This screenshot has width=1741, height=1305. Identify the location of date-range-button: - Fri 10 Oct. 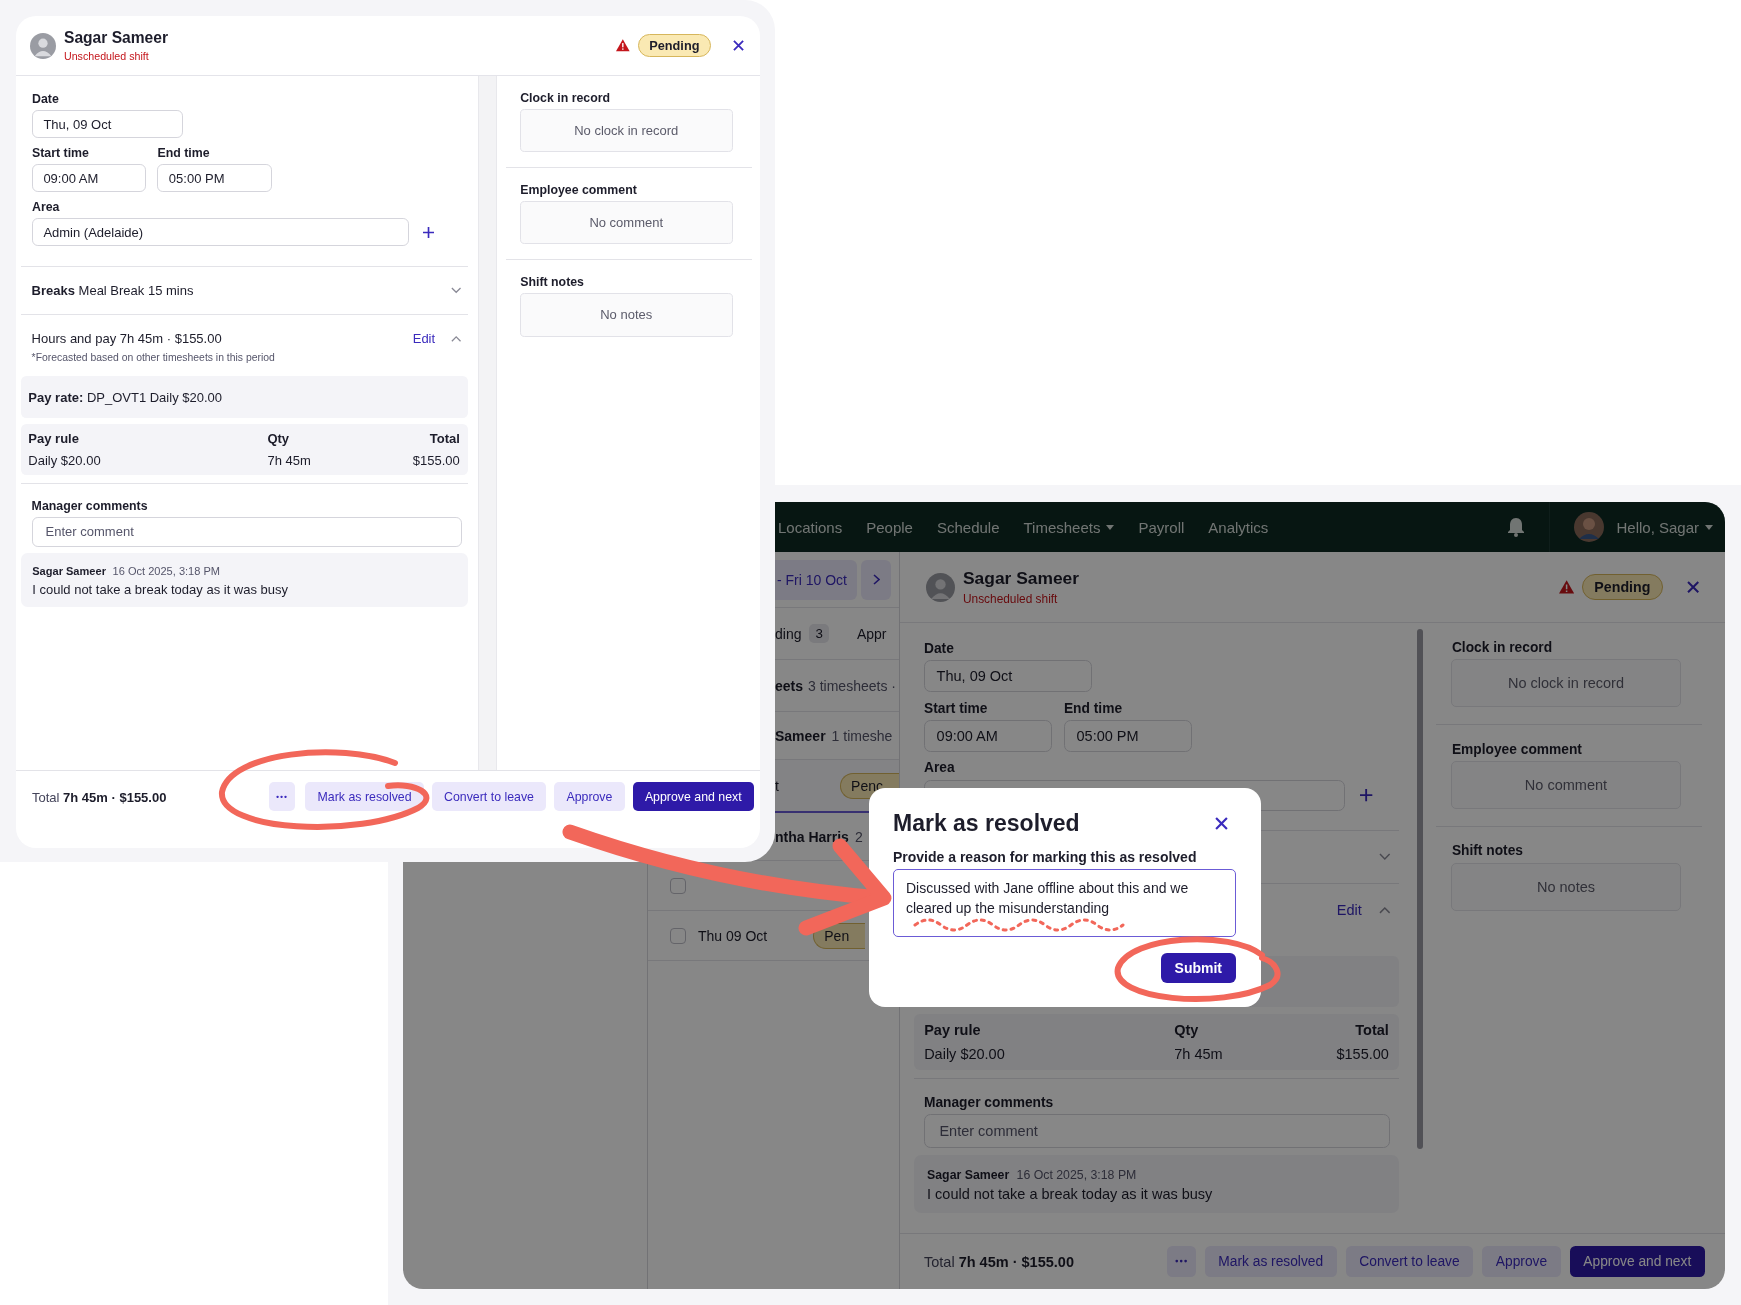
(816, 579).